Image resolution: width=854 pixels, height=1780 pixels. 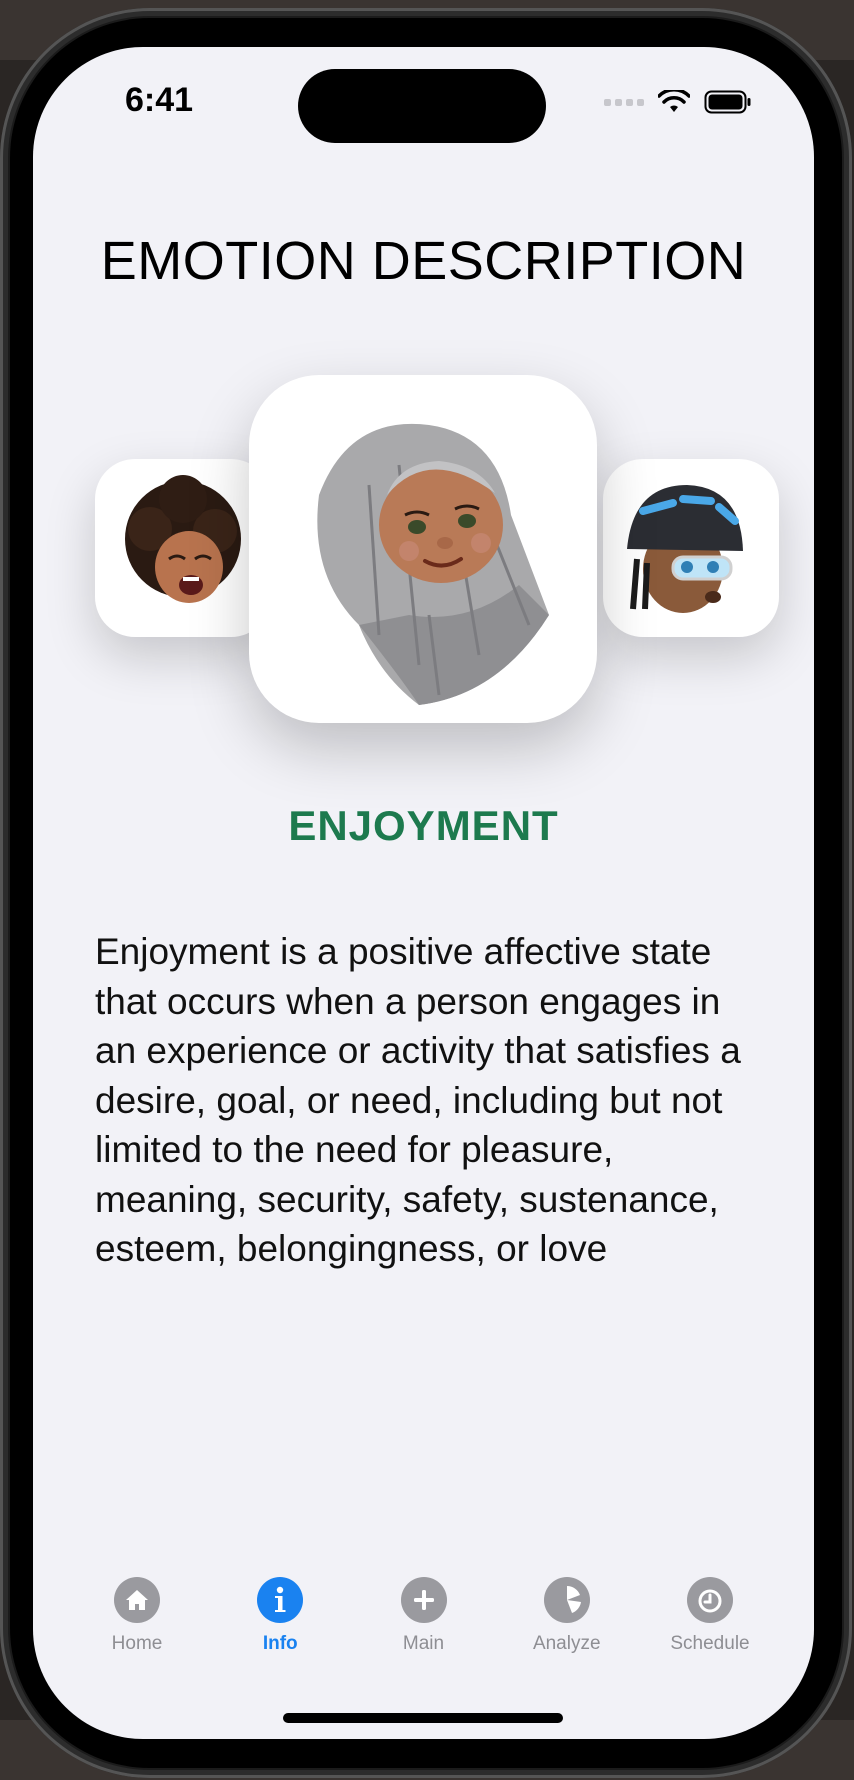 I want to click on emotion-card-selected, so click(x=423, y=549).